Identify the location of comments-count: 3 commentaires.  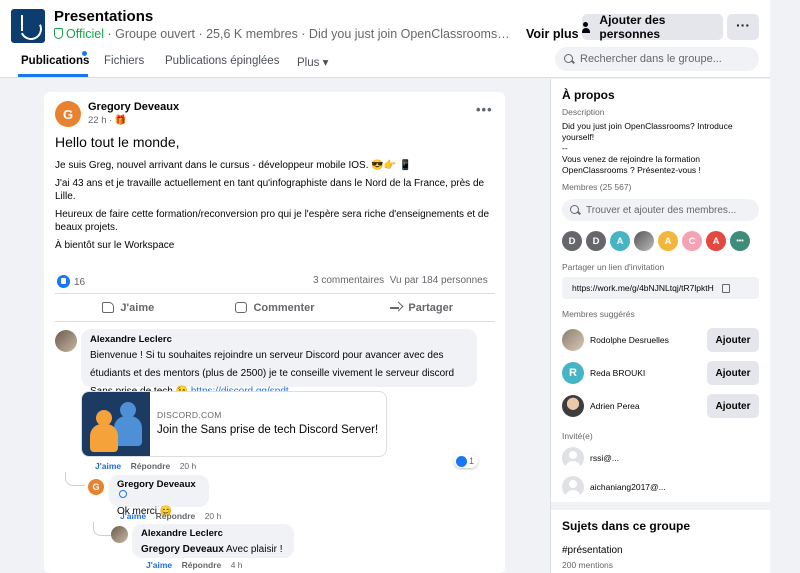
(348, 280).